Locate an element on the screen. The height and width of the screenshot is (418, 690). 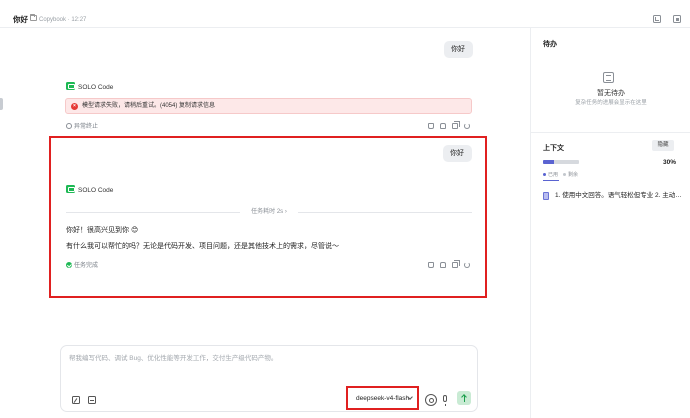
user-message-bubble: 你好 is located at coordinates (458, 49).